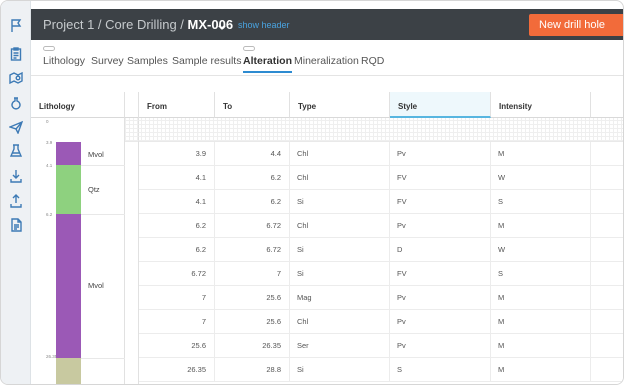 The image size is (624, 385). I want to click on chevron-down-icon, so click(222, 24).